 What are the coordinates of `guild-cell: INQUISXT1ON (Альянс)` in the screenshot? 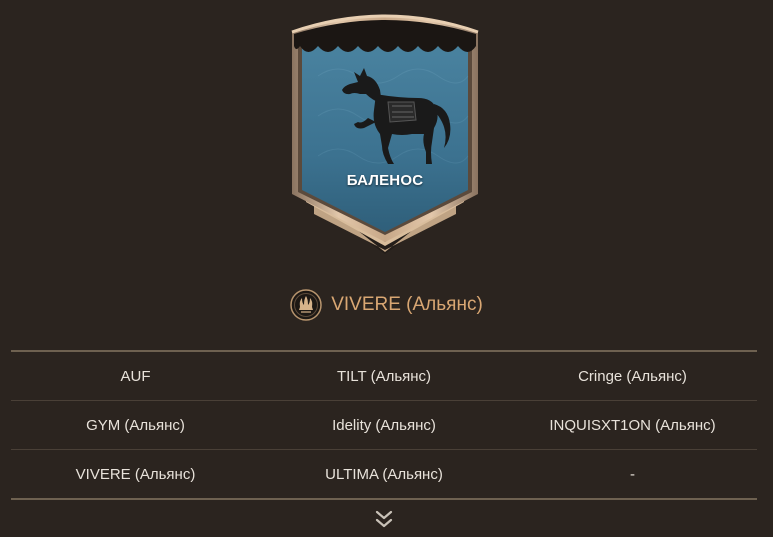 It's located at (632, 425).